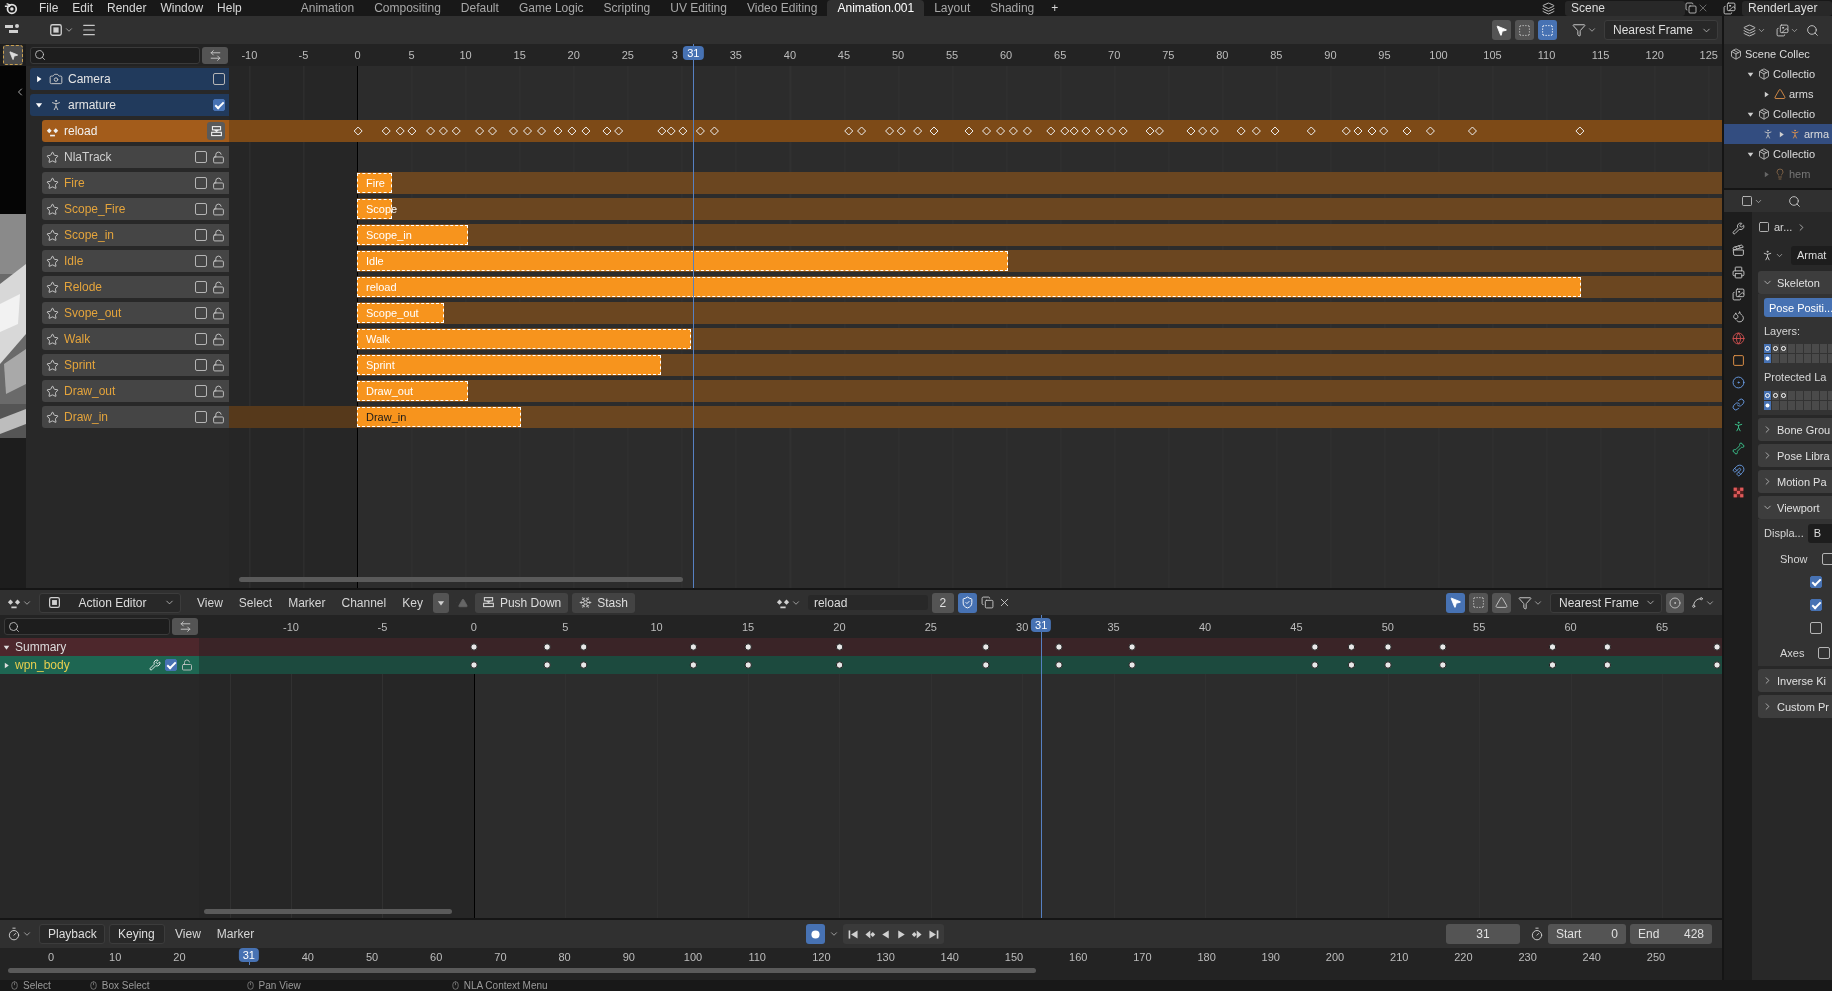 The image size is (1832, 991). What do you see at coordinates (83, 8) in the screenshot?
I see `menu-item: Edit` at bounding box center [83, 8].